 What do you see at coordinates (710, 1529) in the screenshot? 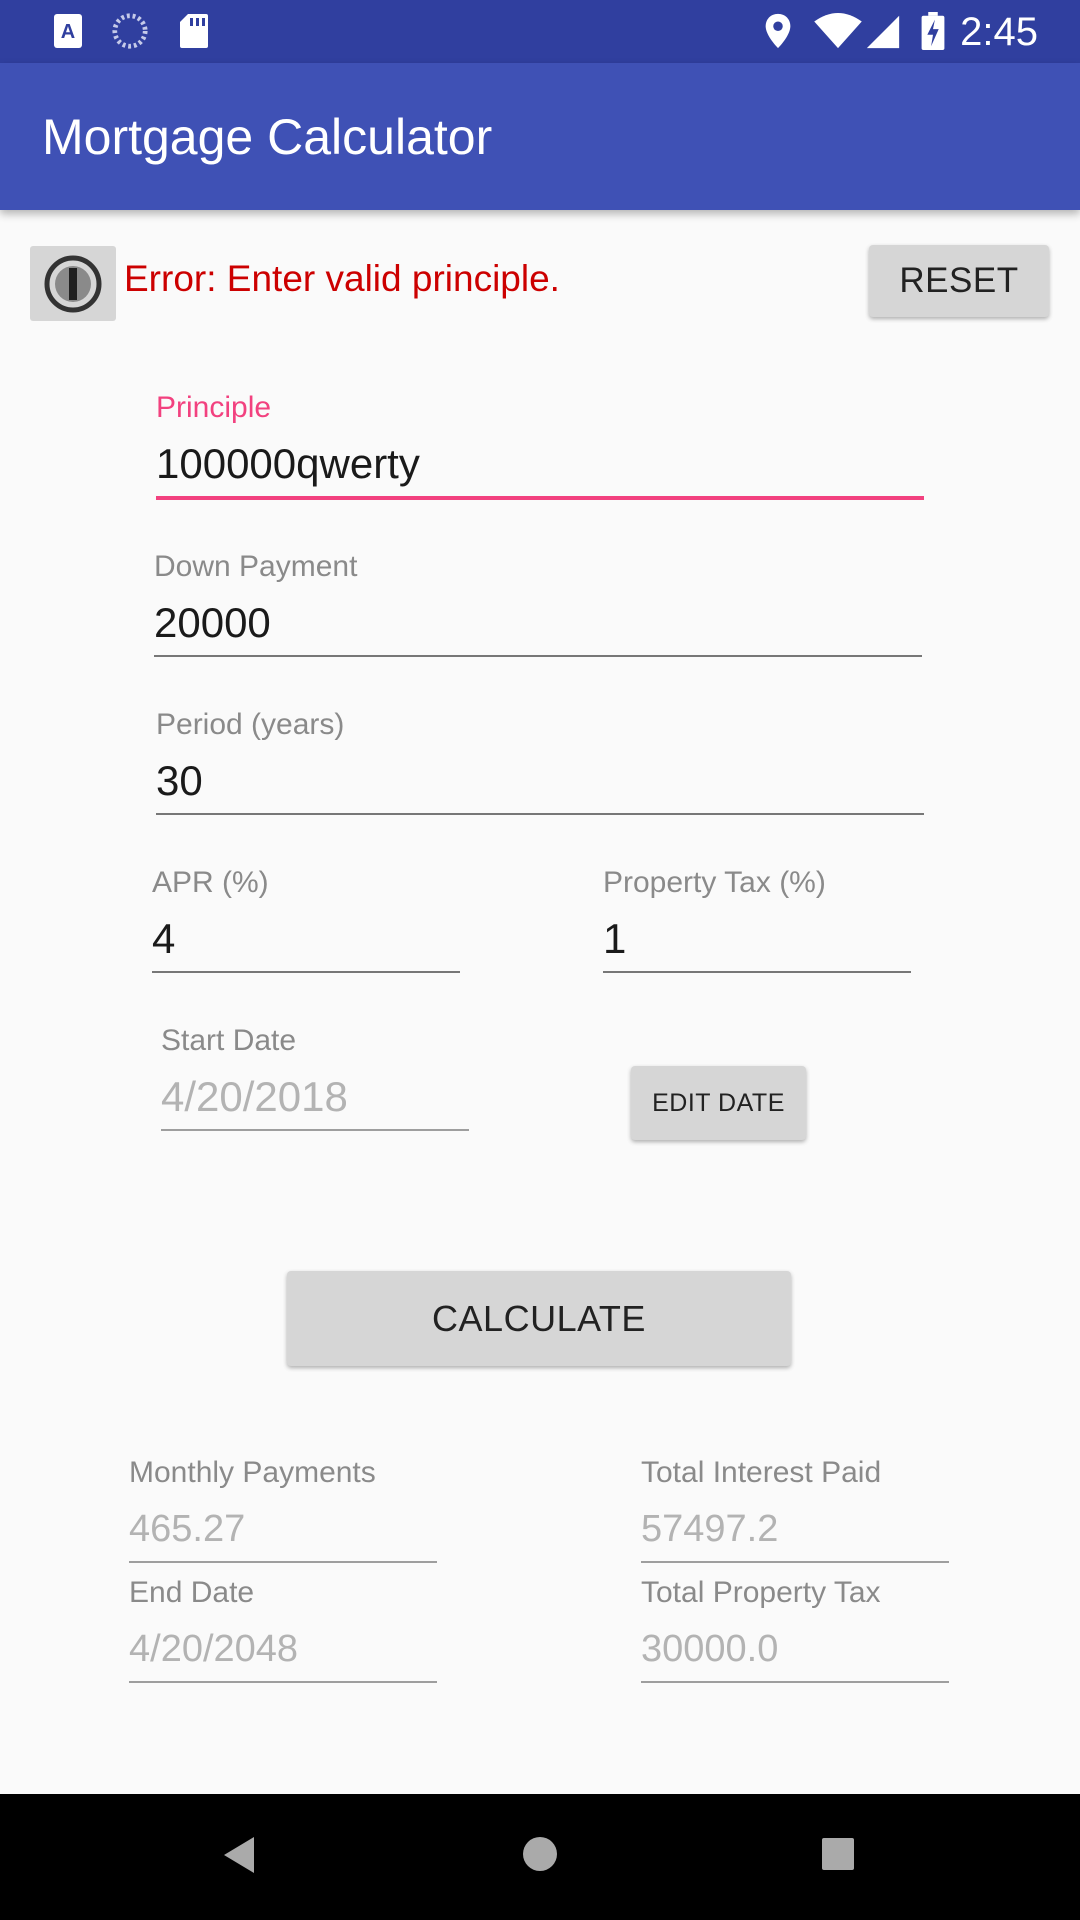
I see `total-interest-value: 57497.2` at bounding box center [710, 1529].